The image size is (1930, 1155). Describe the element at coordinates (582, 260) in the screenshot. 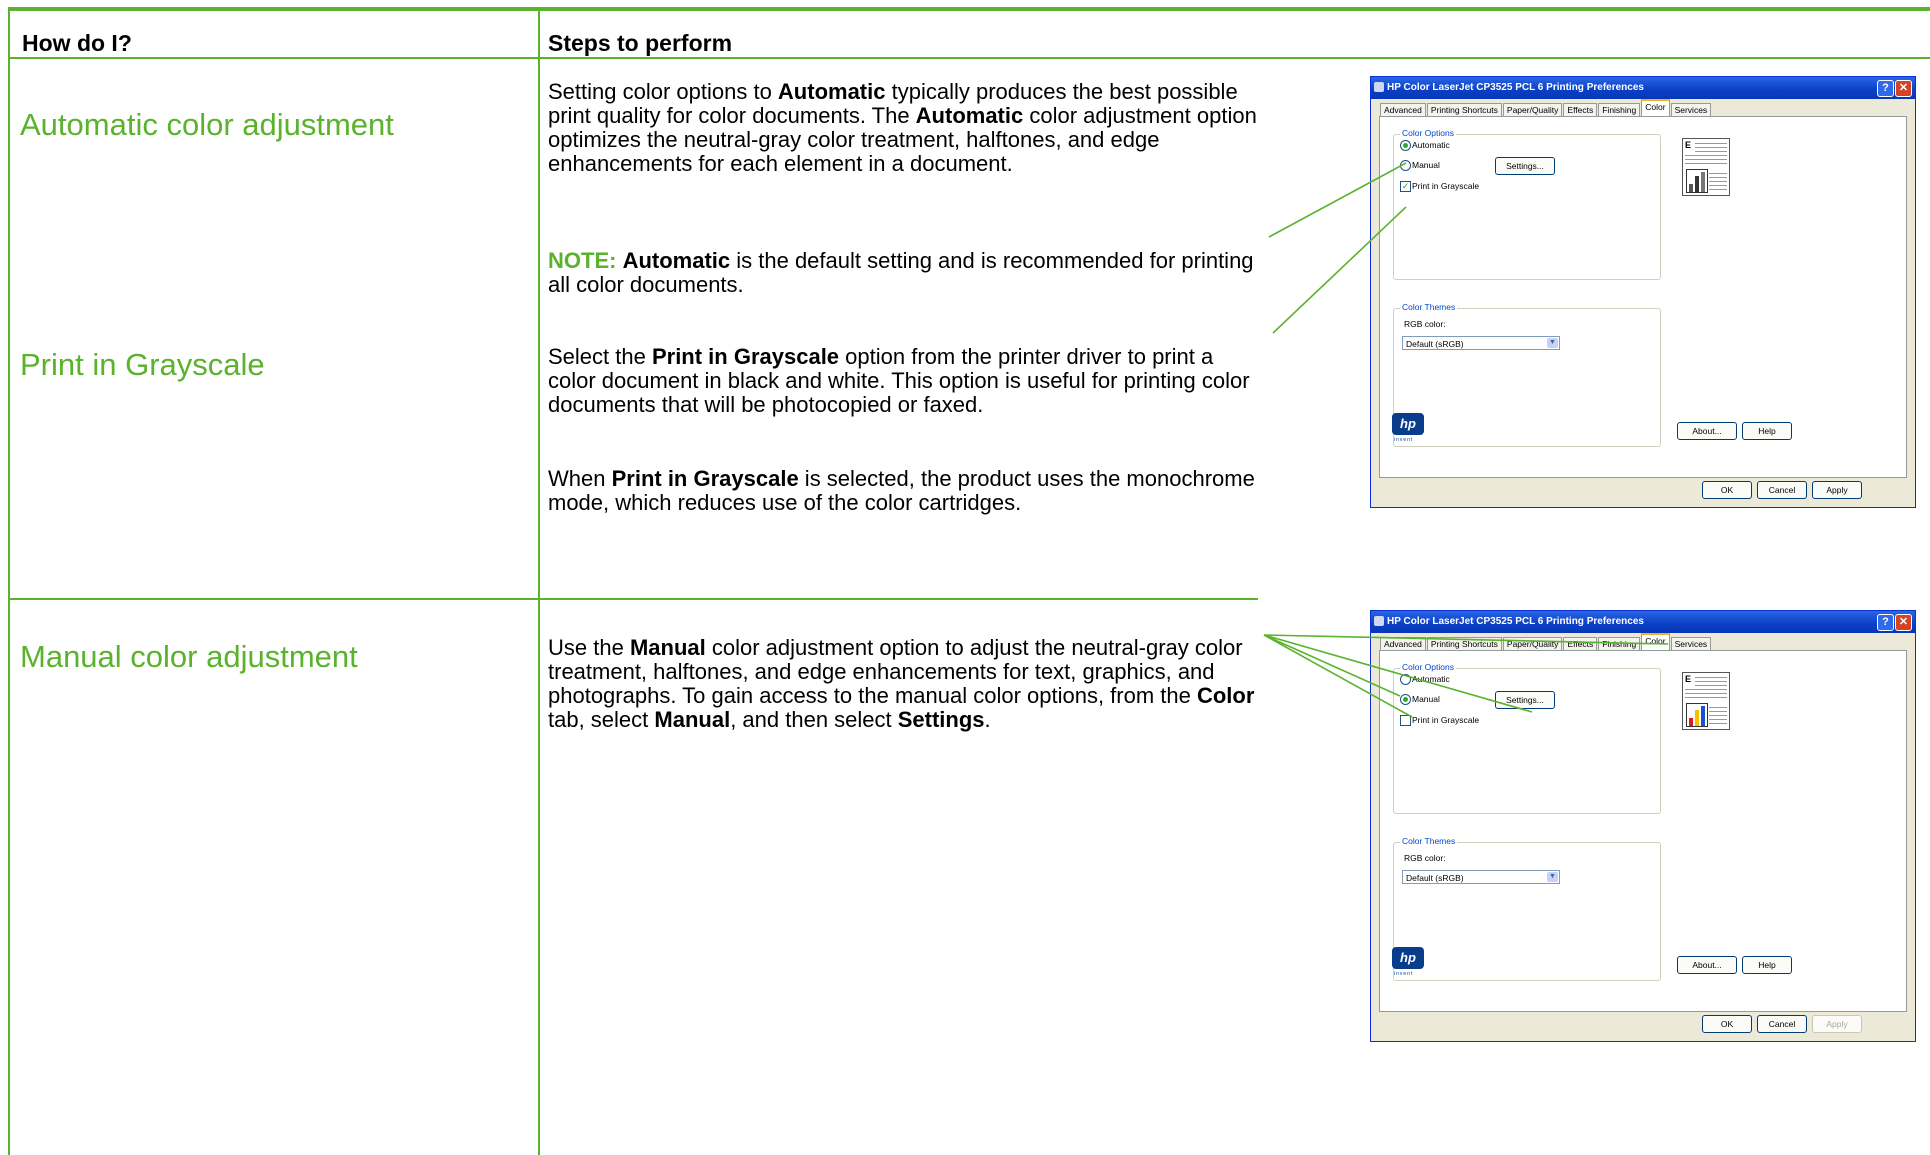

I see `note-label: NOTE:` at that location.